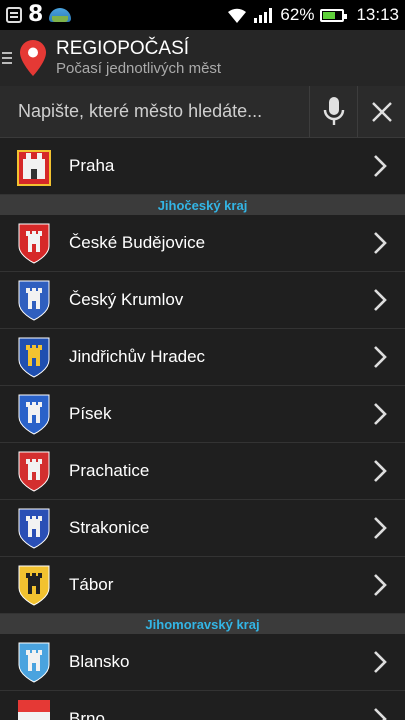 This screenshot has height=720, width=405. What do you see at coordinates (329, 15) in the screenshot?
I see `battery-level` at bounding box center [329, 15].